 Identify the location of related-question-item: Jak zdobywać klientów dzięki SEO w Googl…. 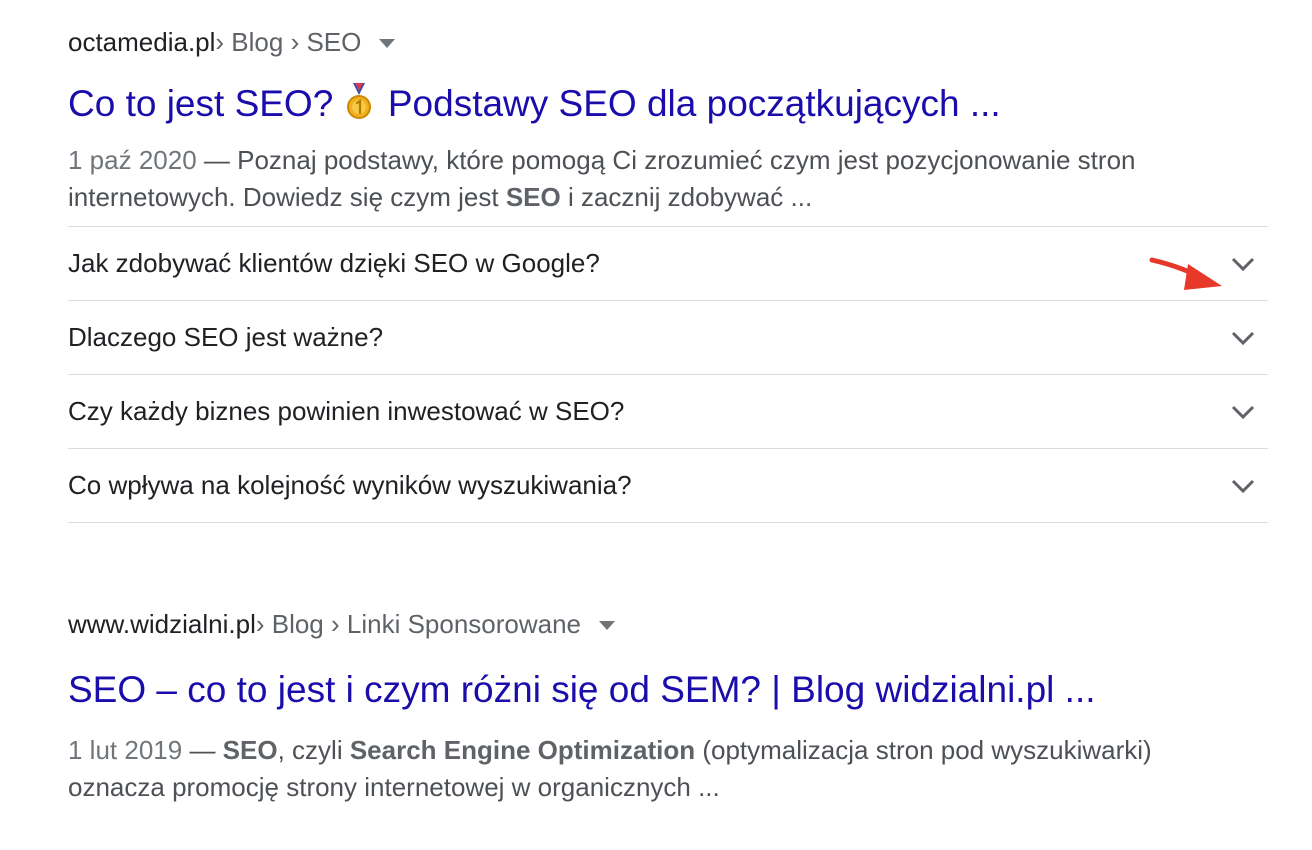
(668, 264).